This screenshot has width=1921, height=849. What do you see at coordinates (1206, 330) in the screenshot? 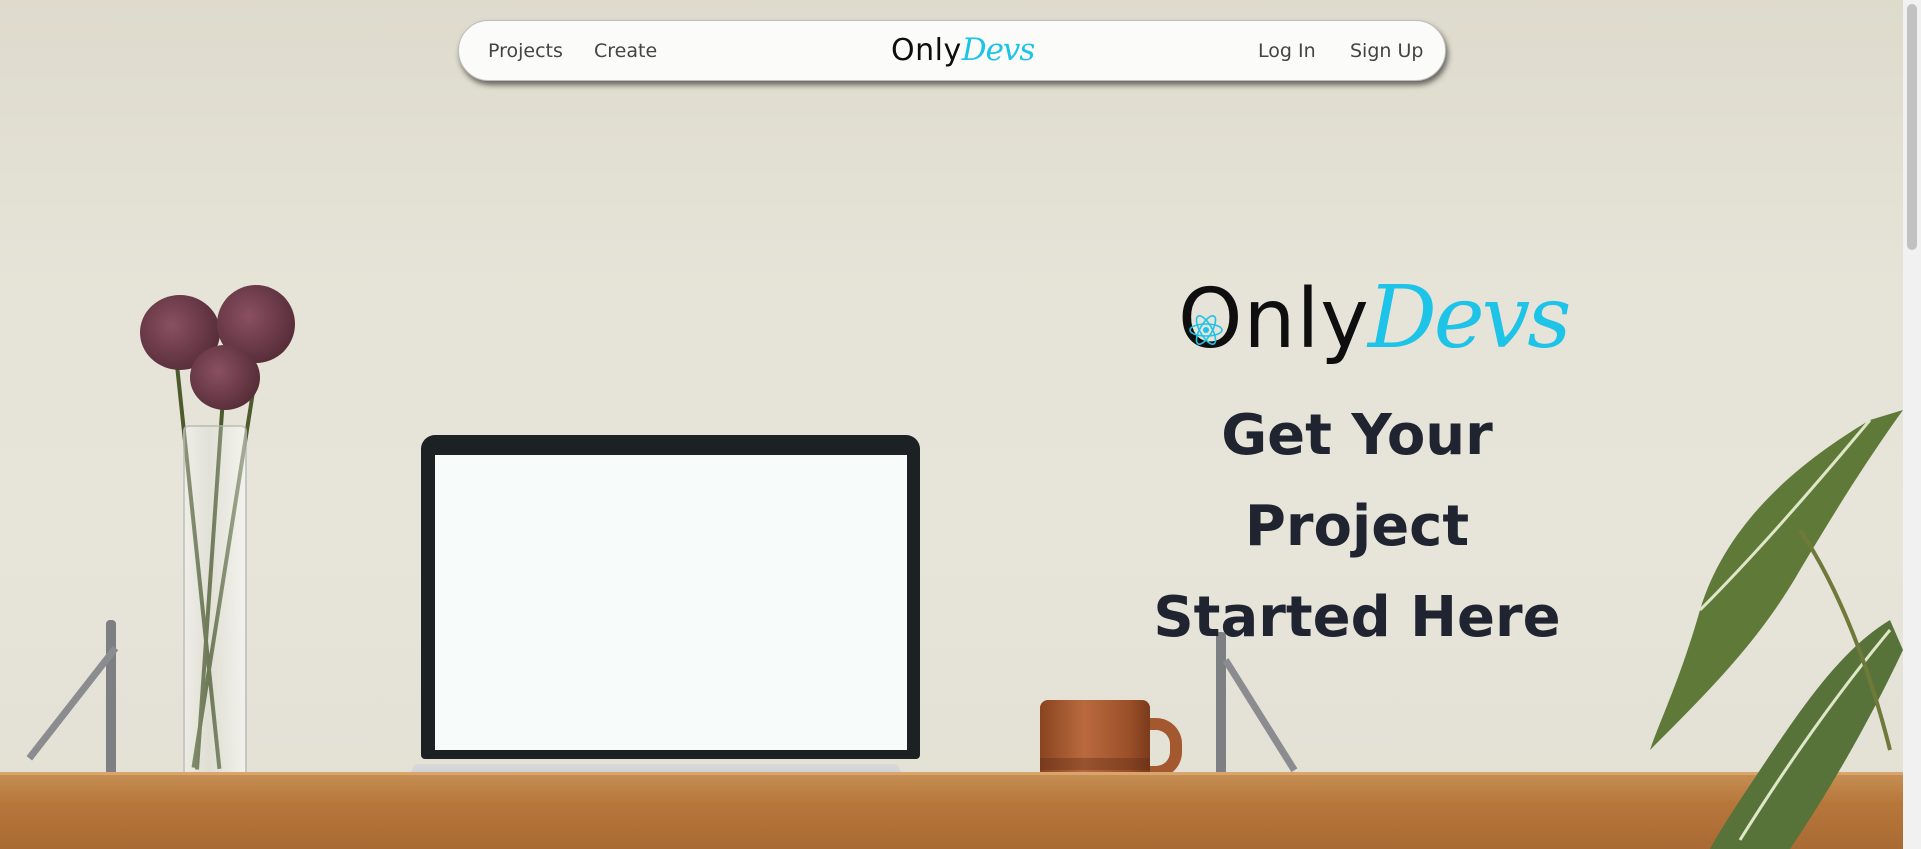
I see `react-atom-icon` at bounding box center [1206, 330].